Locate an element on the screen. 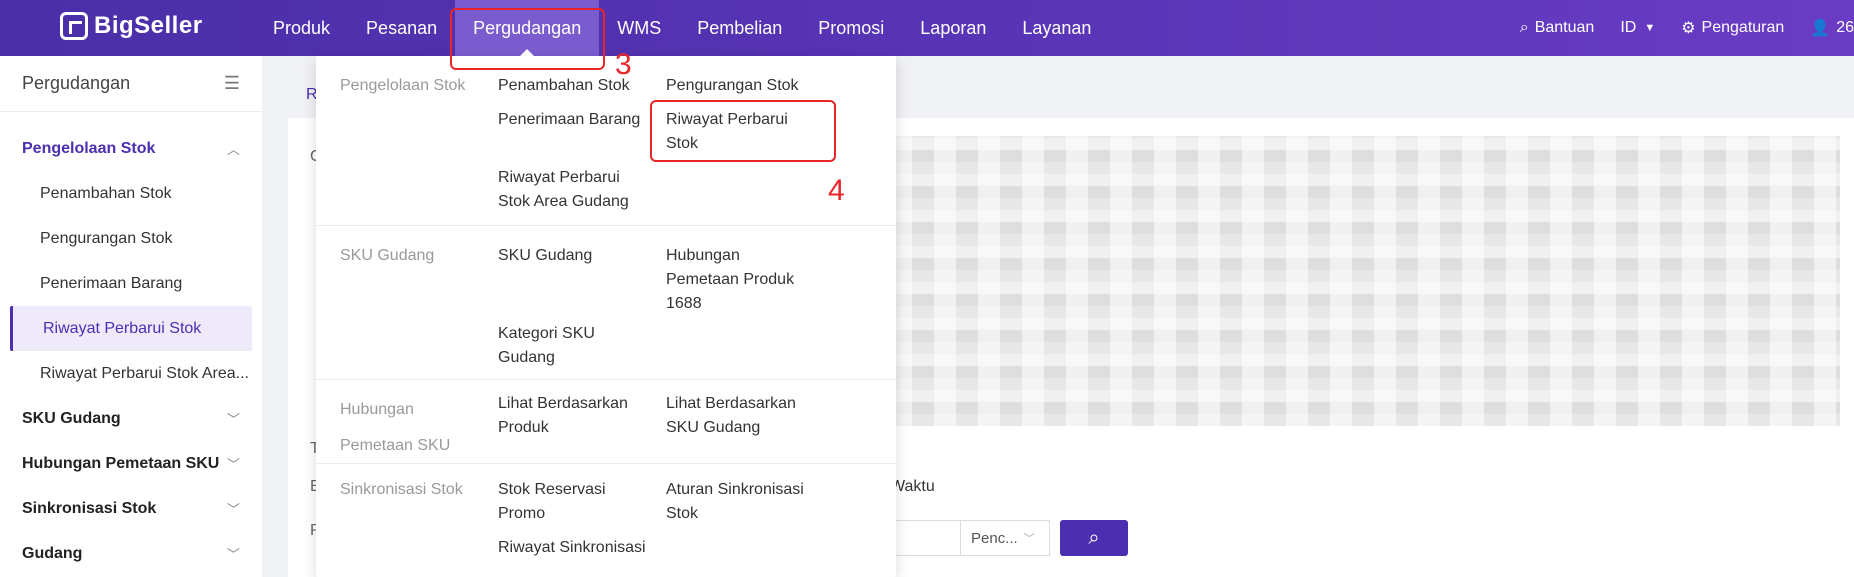  sidebar-item-riwayat-perbarui-stok: Riwayat Perbarui Stok is located at coordinates (131, 328).